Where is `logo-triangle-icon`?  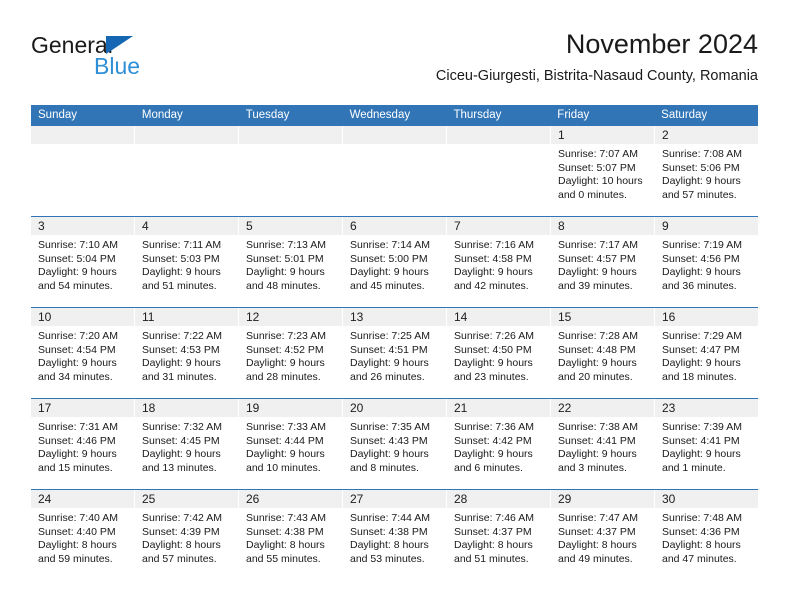
logo-triangle-icon is located at coordinates (119, 45).